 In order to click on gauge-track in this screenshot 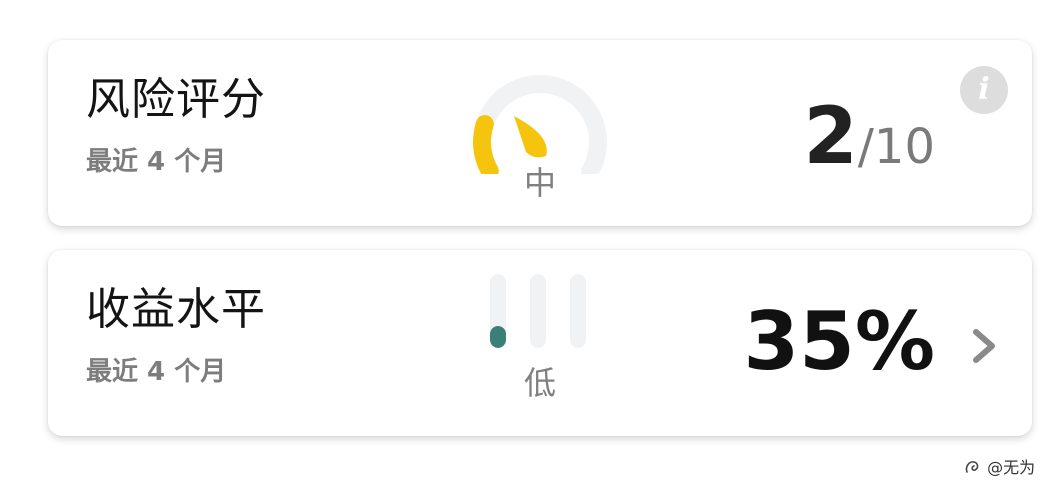, I will do `click(540, 124)`.